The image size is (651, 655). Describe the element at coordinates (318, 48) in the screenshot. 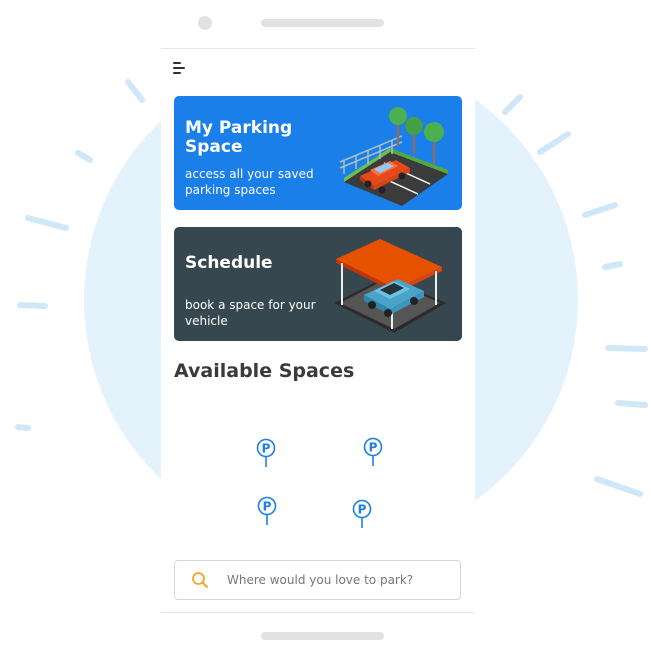

I see `top-divider` at that location.